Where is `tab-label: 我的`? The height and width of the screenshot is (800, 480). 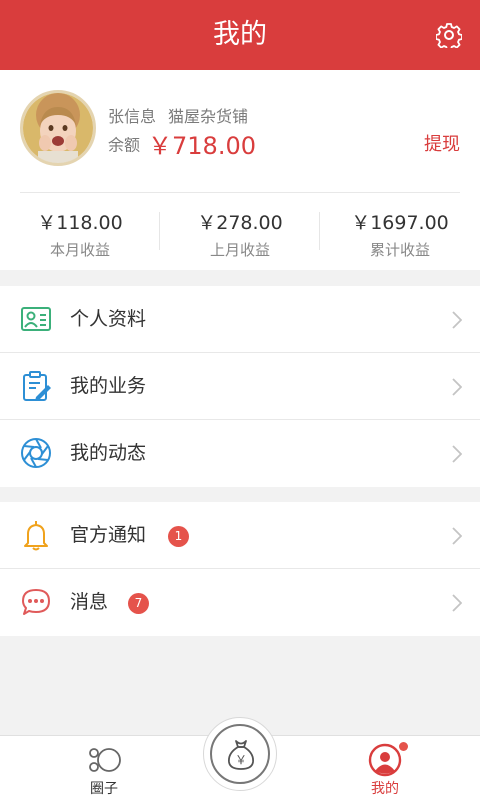 tab-label: 我的 is located at coordinates (385, 789).